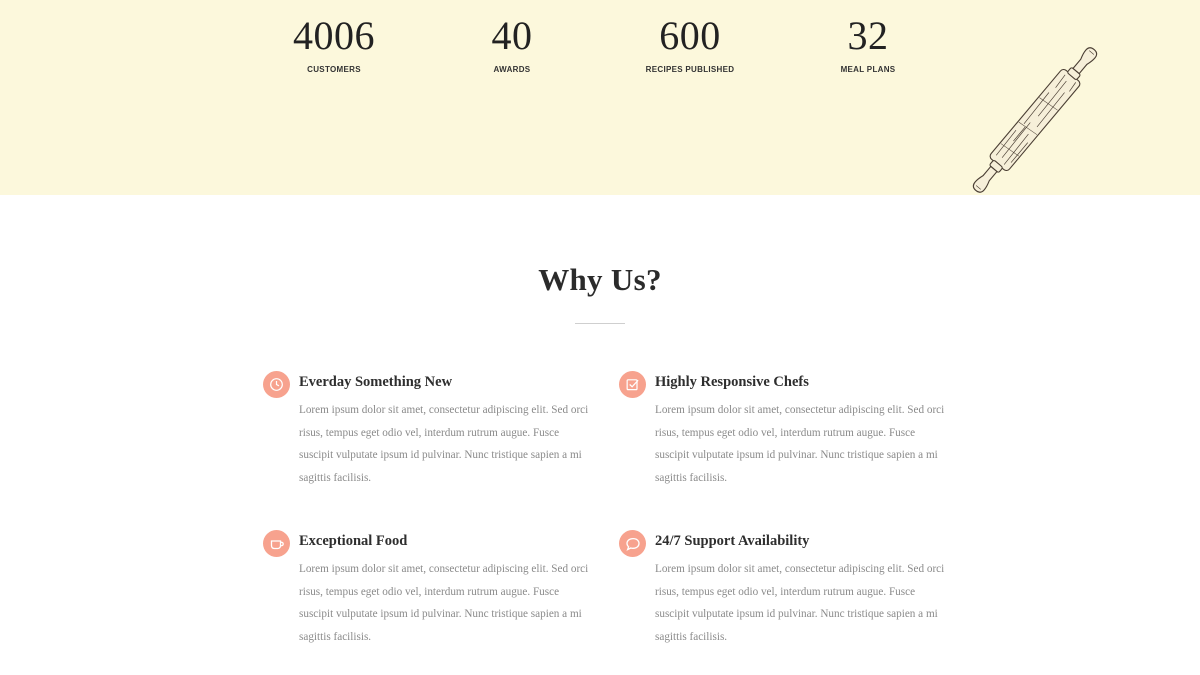 This screenshot has width=1200, height=675. What do you see at coordinates (512, 35) in the screenshot?
I see `stat-value: 40` at bounding box center [512, 35].